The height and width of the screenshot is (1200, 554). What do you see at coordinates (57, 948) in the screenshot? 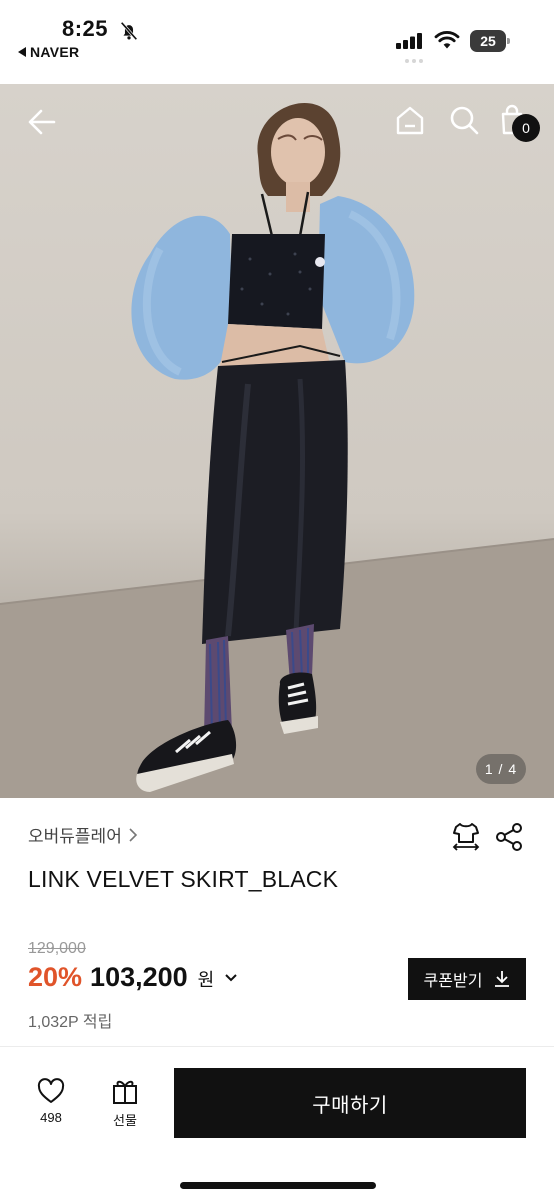
I see `original-price: 129,000` at bounding box center [57, 948].